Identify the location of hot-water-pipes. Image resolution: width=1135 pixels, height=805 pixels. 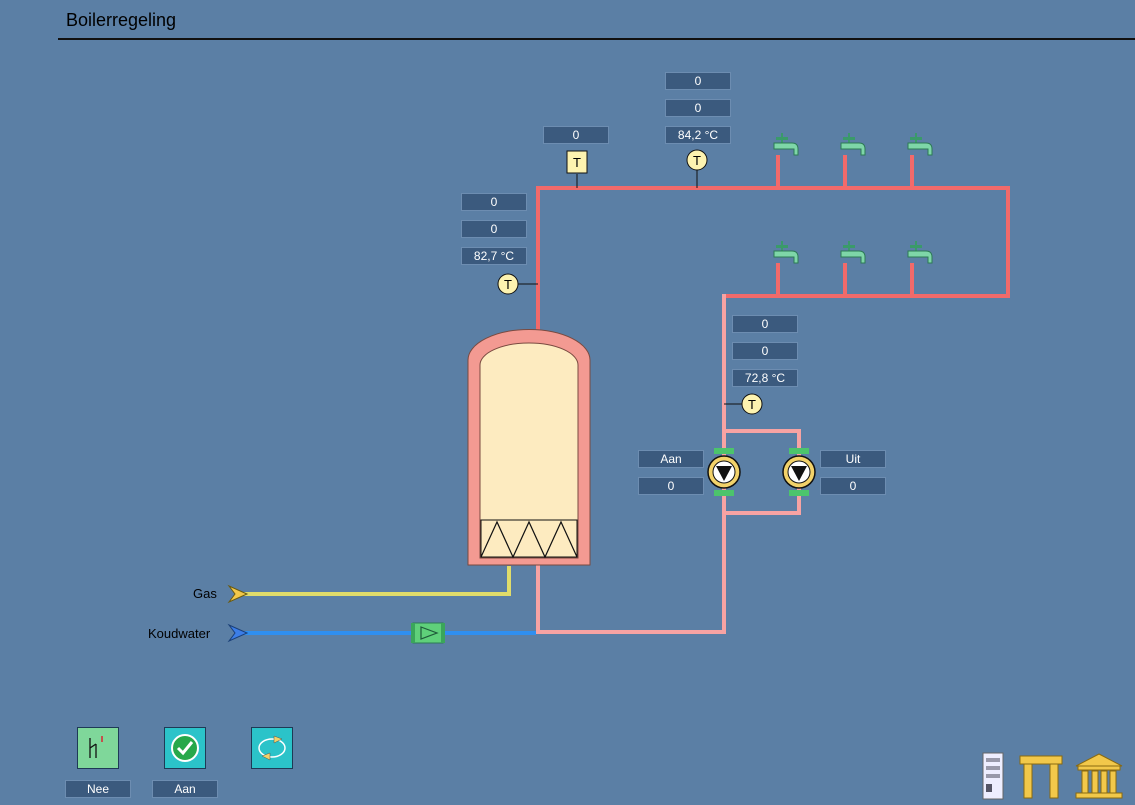
(773, 244).